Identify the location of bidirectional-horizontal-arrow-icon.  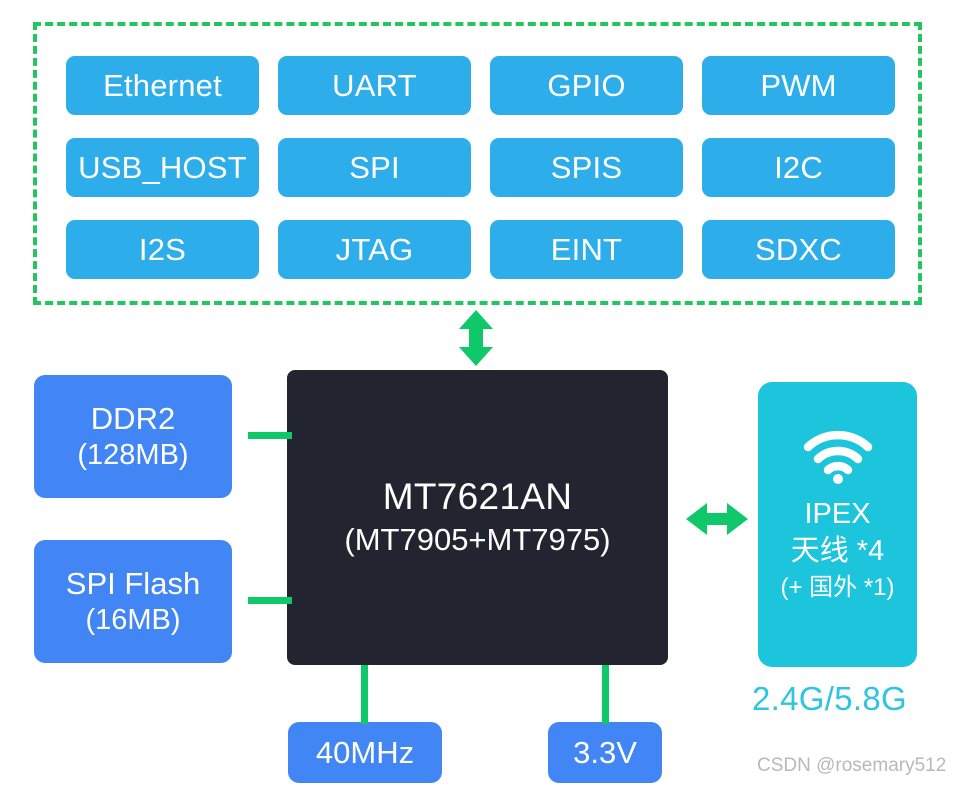
(717, 519).